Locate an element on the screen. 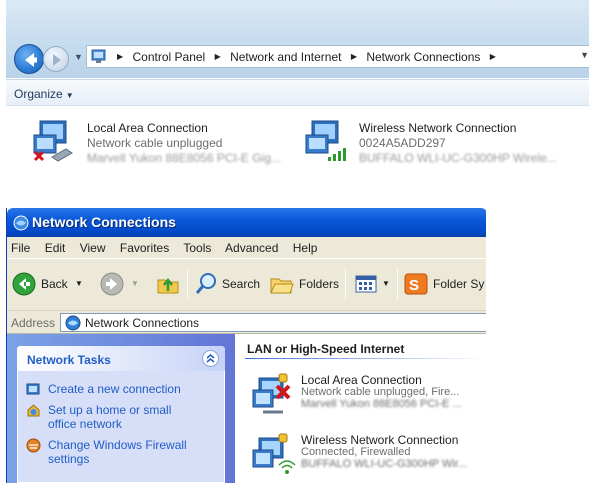 The height and width of the screenshot is (483, 589). forward-button: ▼ is located at coordinates (121, 284).